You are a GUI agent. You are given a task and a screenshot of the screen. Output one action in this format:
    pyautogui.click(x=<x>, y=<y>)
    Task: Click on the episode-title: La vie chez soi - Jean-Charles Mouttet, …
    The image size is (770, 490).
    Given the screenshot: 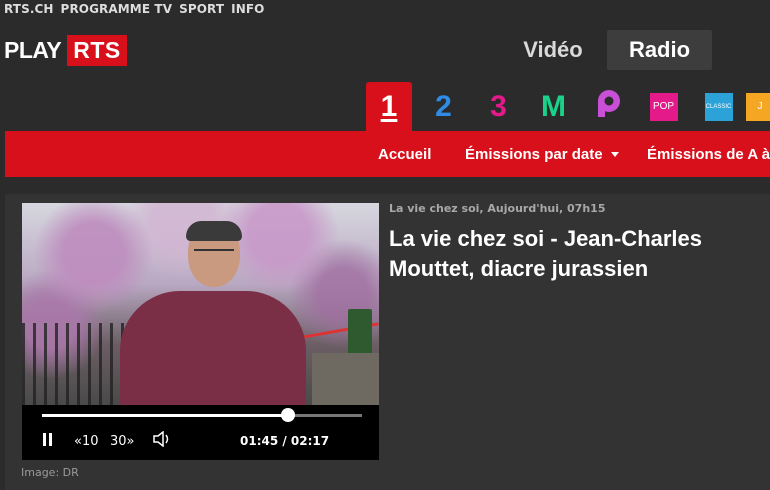 What is the action you would take?
    pyautogui.click(x=546, y=253)
    